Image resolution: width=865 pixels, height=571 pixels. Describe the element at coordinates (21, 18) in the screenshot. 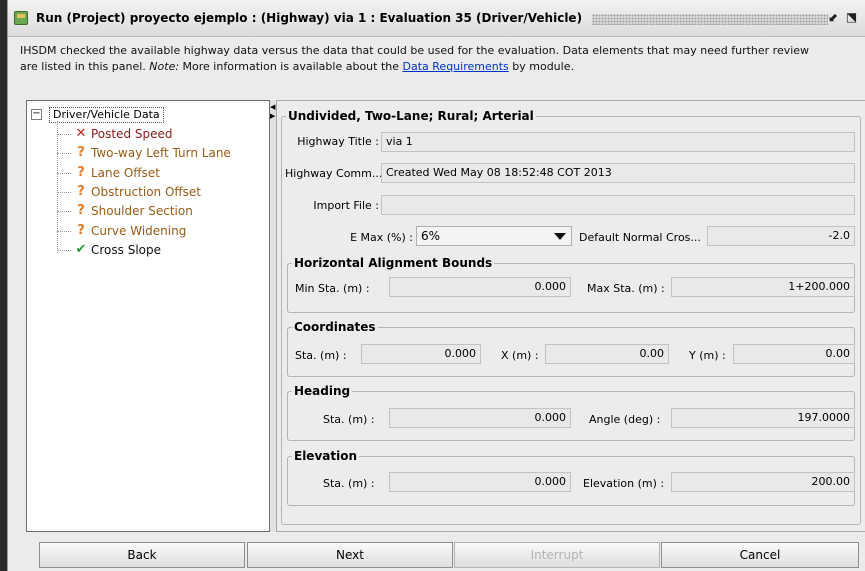

I see `project-run-icon` at that location.